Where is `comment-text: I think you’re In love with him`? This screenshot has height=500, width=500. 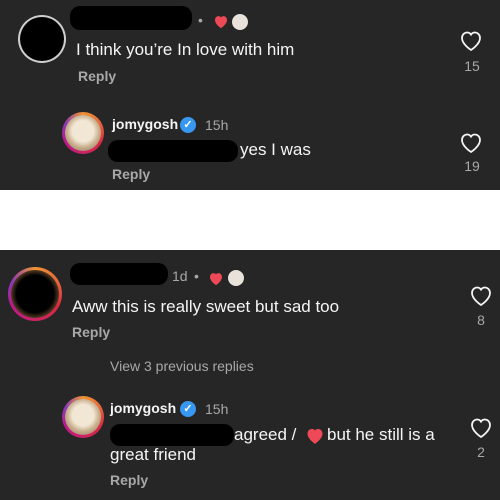 comment-text: I think you’re In love with him is located at coordinates (185, 49).